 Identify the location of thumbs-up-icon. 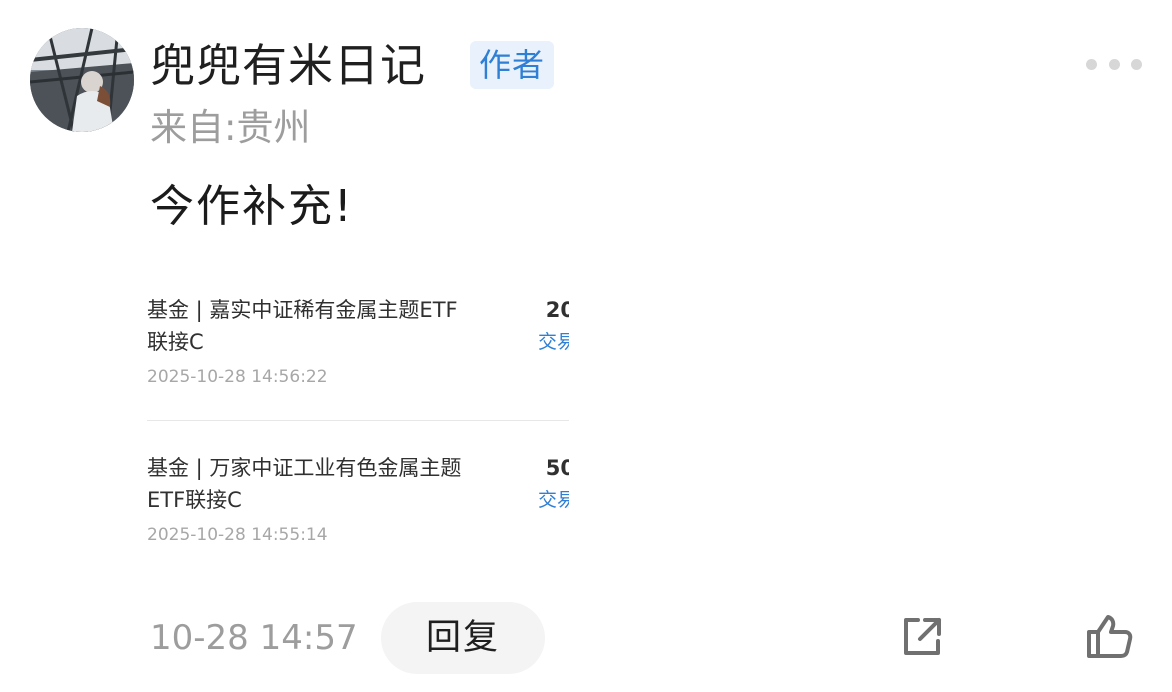
(1110, 636).